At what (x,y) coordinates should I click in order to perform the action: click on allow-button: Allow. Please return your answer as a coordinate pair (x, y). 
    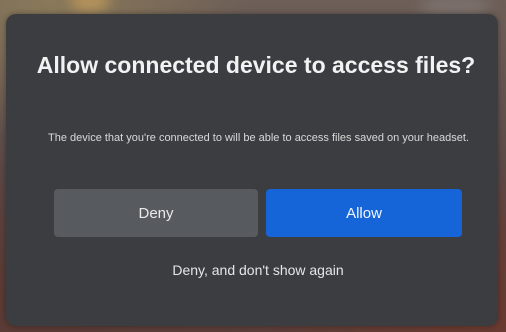
    Looking at the image, I should click on (364, 213).